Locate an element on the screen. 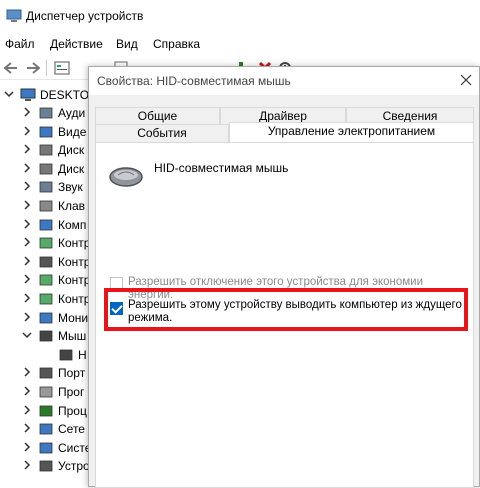  video-icon is located at coordinates (46, 131).